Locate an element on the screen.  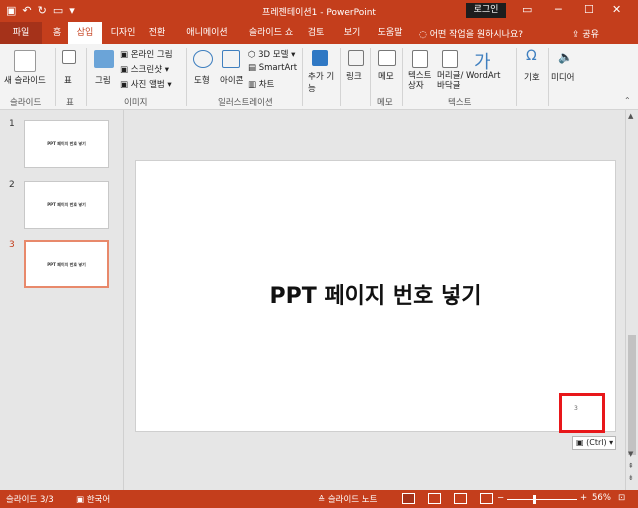
customize-icon: ▾ is located at coordinates (72, 11).